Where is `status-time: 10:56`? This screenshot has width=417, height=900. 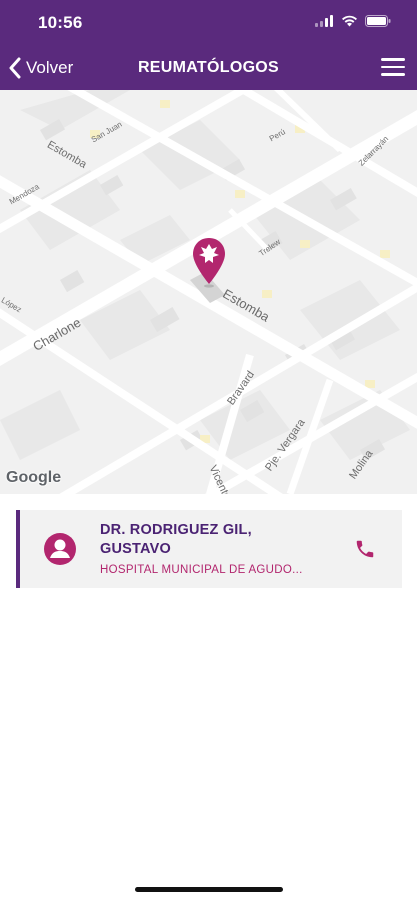
status-time: 10:56 is located at coordinates (60, 22).